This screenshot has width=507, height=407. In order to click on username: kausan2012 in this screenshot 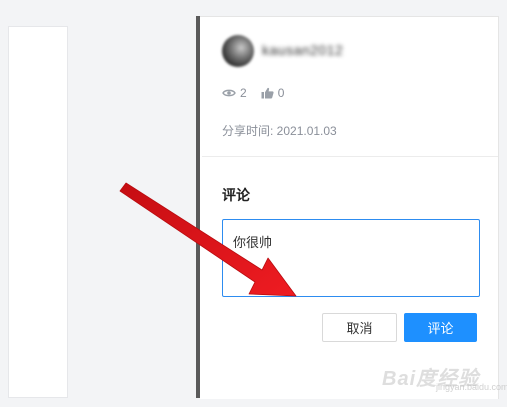, I will do `click(302, 50)`.